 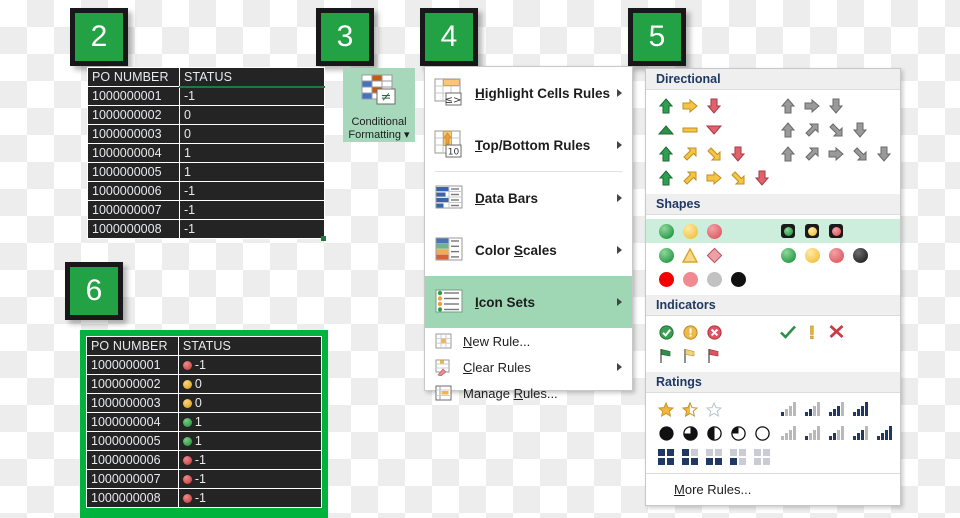 I want to click on menu-item-highlight-cells-rules: ≤> Highlight Cells Rules, so click(x=528, y=93).